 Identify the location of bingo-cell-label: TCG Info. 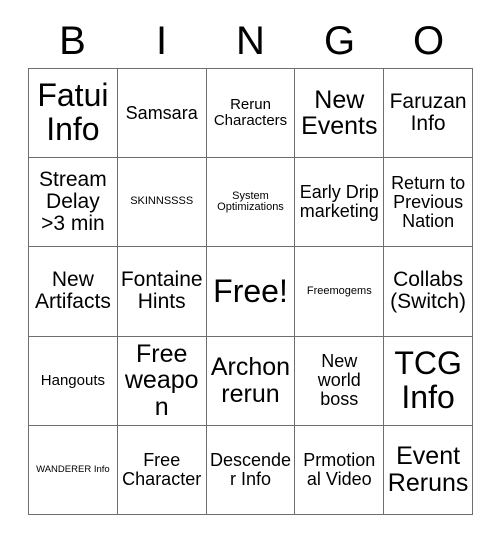
(428, 379).